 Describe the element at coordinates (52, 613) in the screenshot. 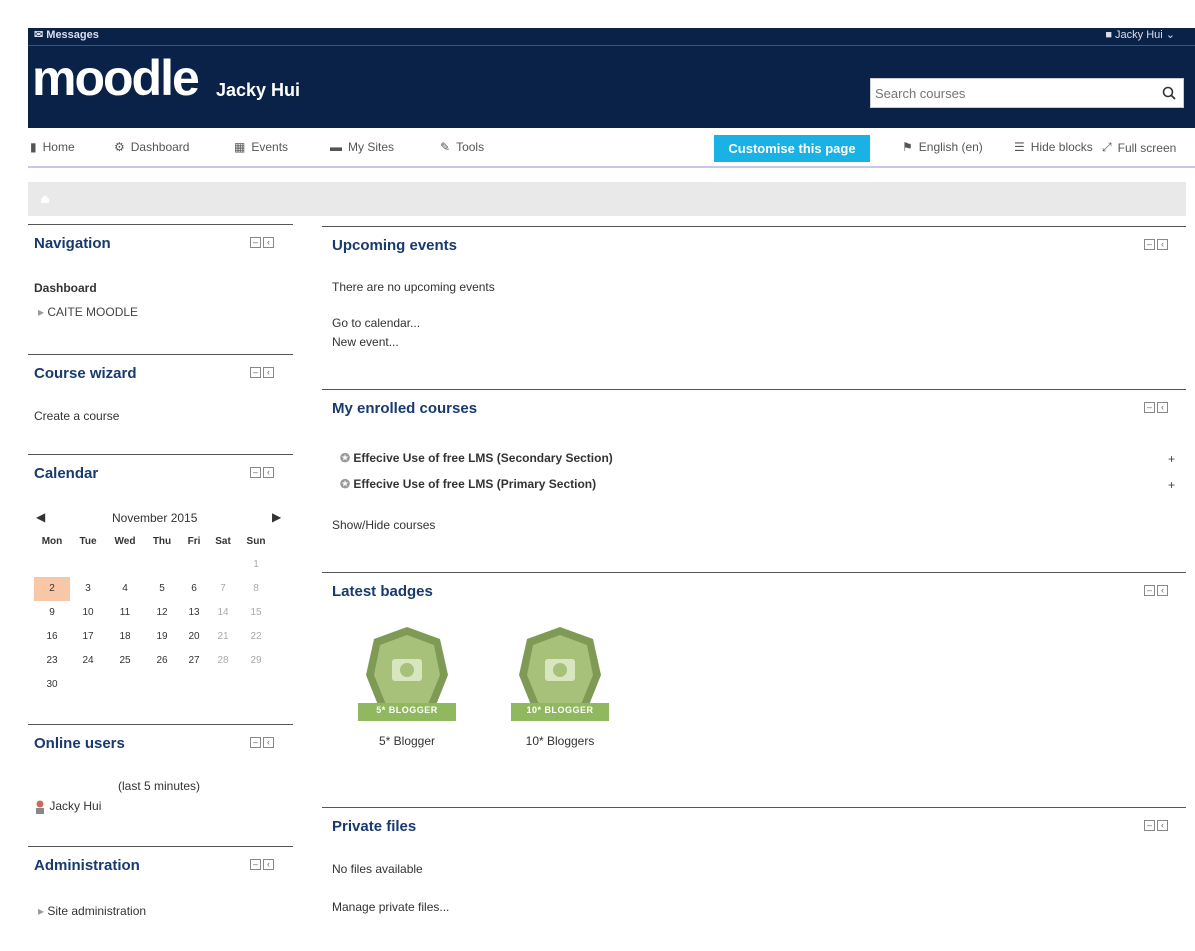

I see `calendar-day: 9` at that location.